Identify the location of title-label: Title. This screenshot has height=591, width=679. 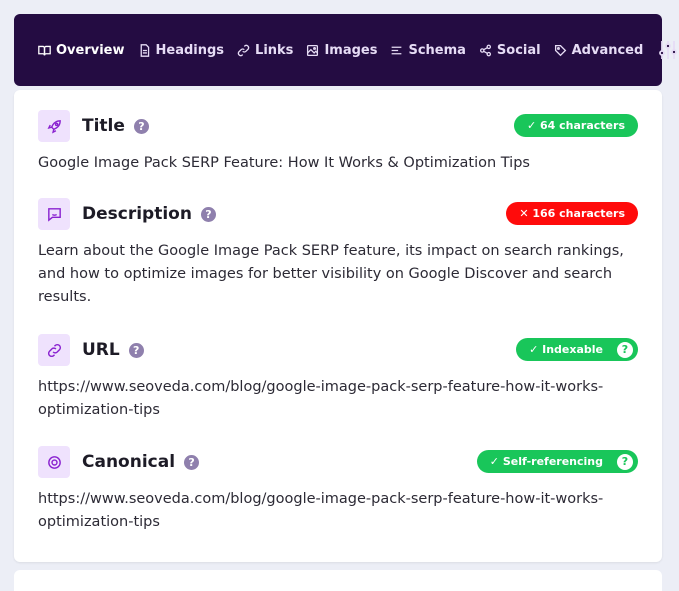
(103, 126).